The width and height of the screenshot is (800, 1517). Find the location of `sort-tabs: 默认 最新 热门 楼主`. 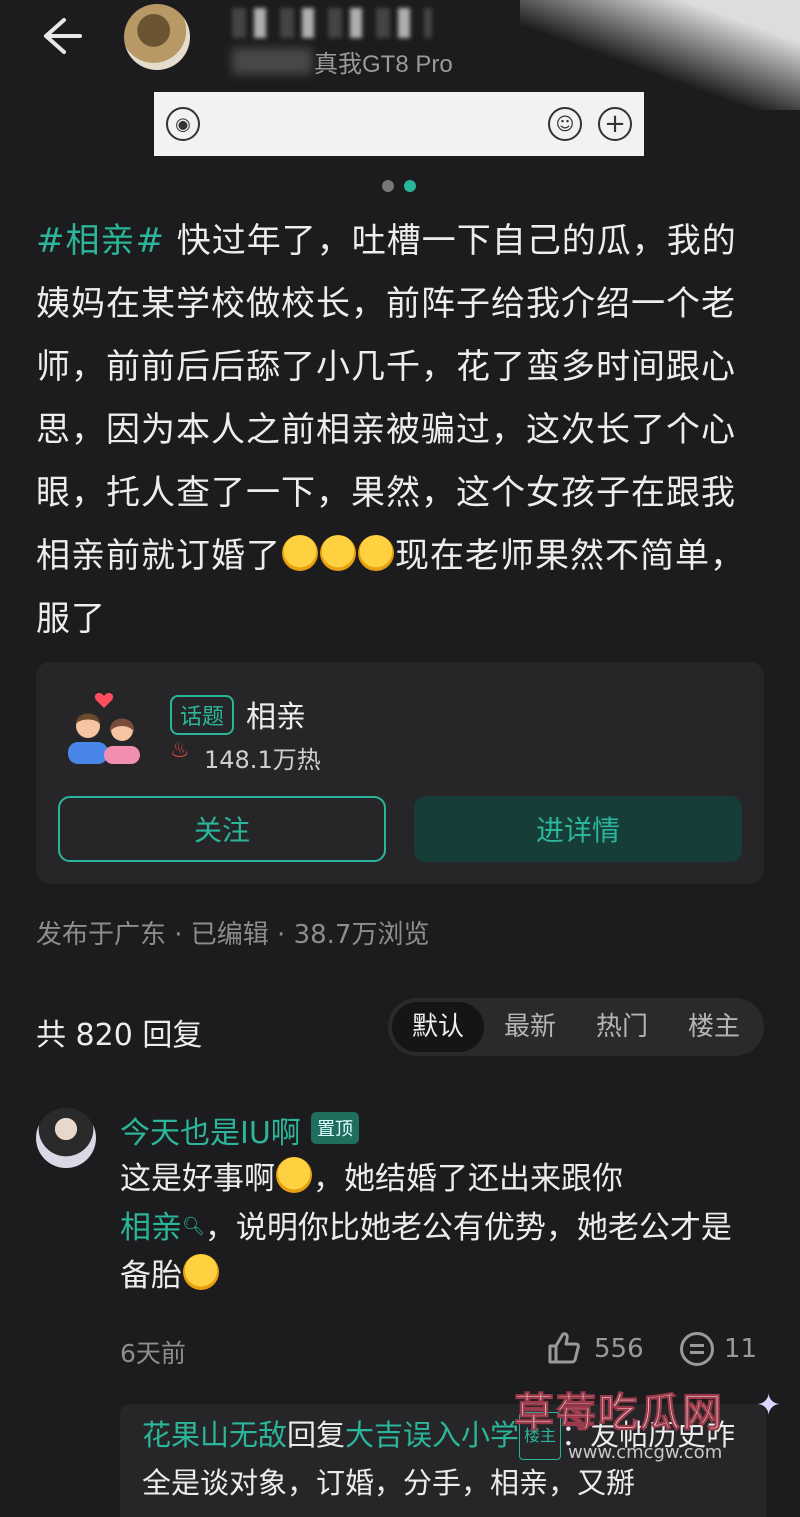

sort-tabs: 默认 最新 热门 楼主 is located at coordinates (576, 1027).